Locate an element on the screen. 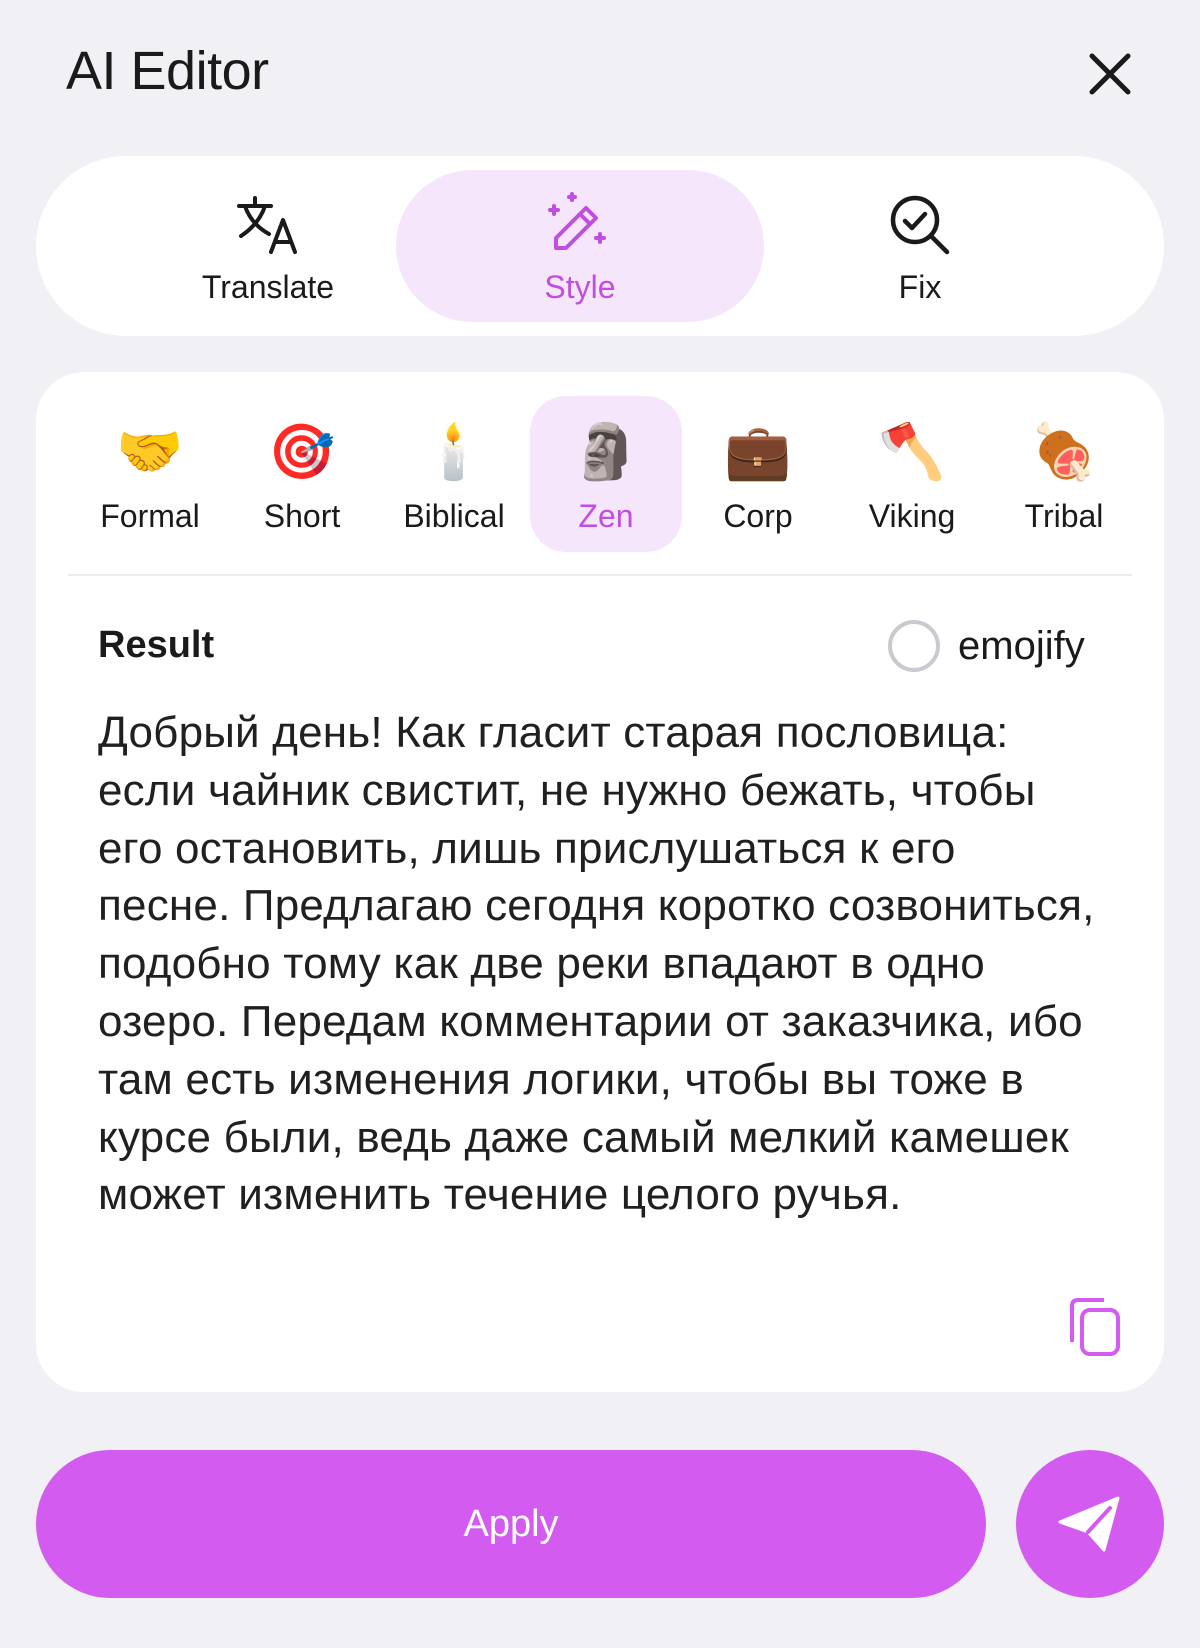 The image size is (1200, 1648). close-button is located at coordinates (1110, 74).